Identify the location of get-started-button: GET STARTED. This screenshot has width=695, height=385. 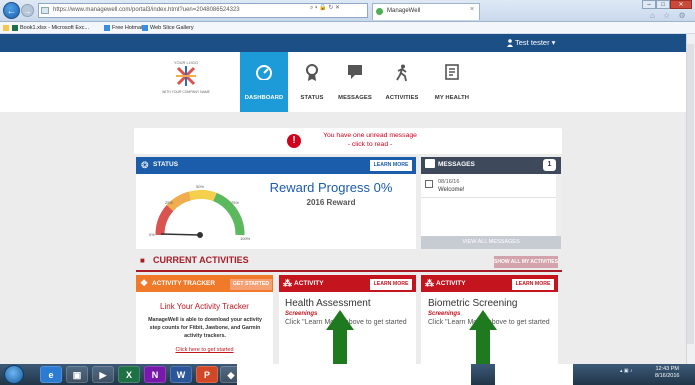
(251, 284).